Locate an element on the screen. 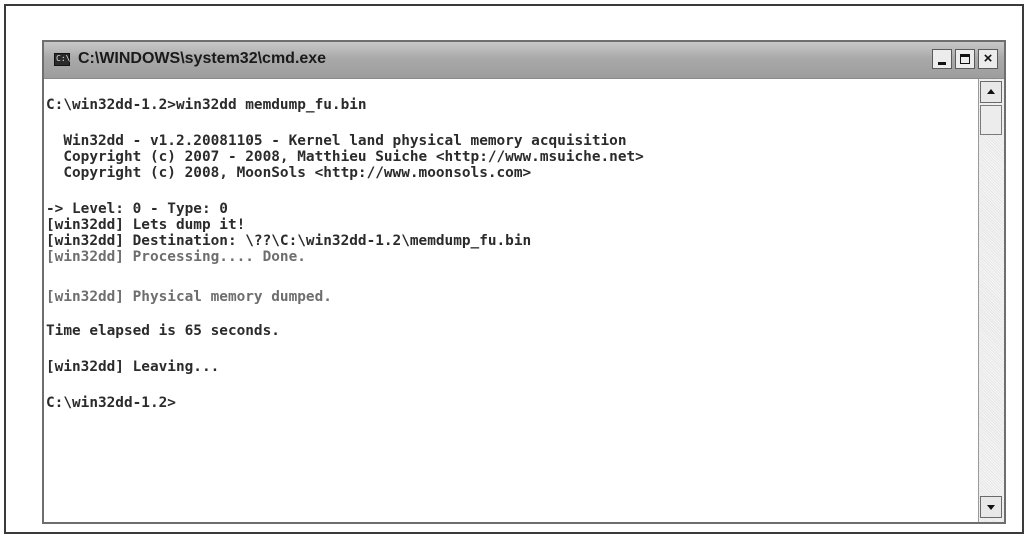 The image size is (1028, 536). scroll-down-button is located at coordinates (991, 507).